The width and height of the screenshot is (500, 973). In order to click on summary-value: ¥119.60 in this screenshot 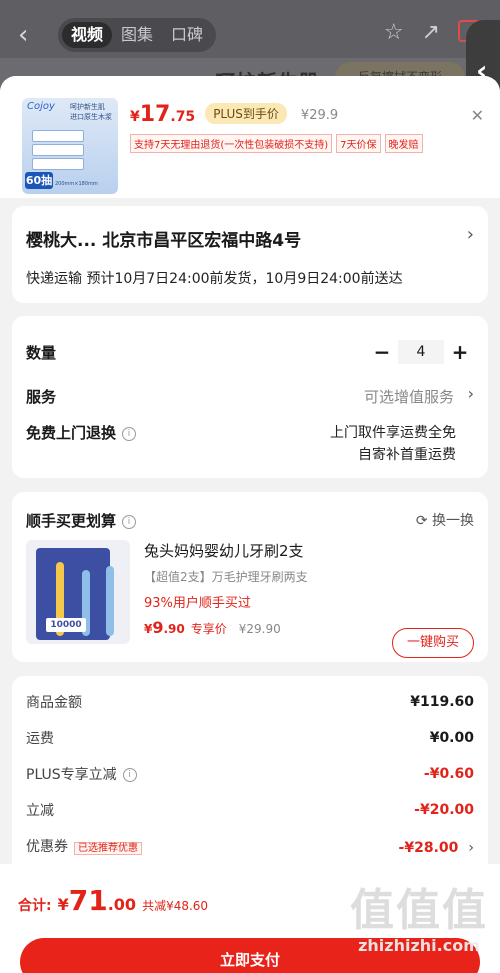, I will do `click(442, 702)`.